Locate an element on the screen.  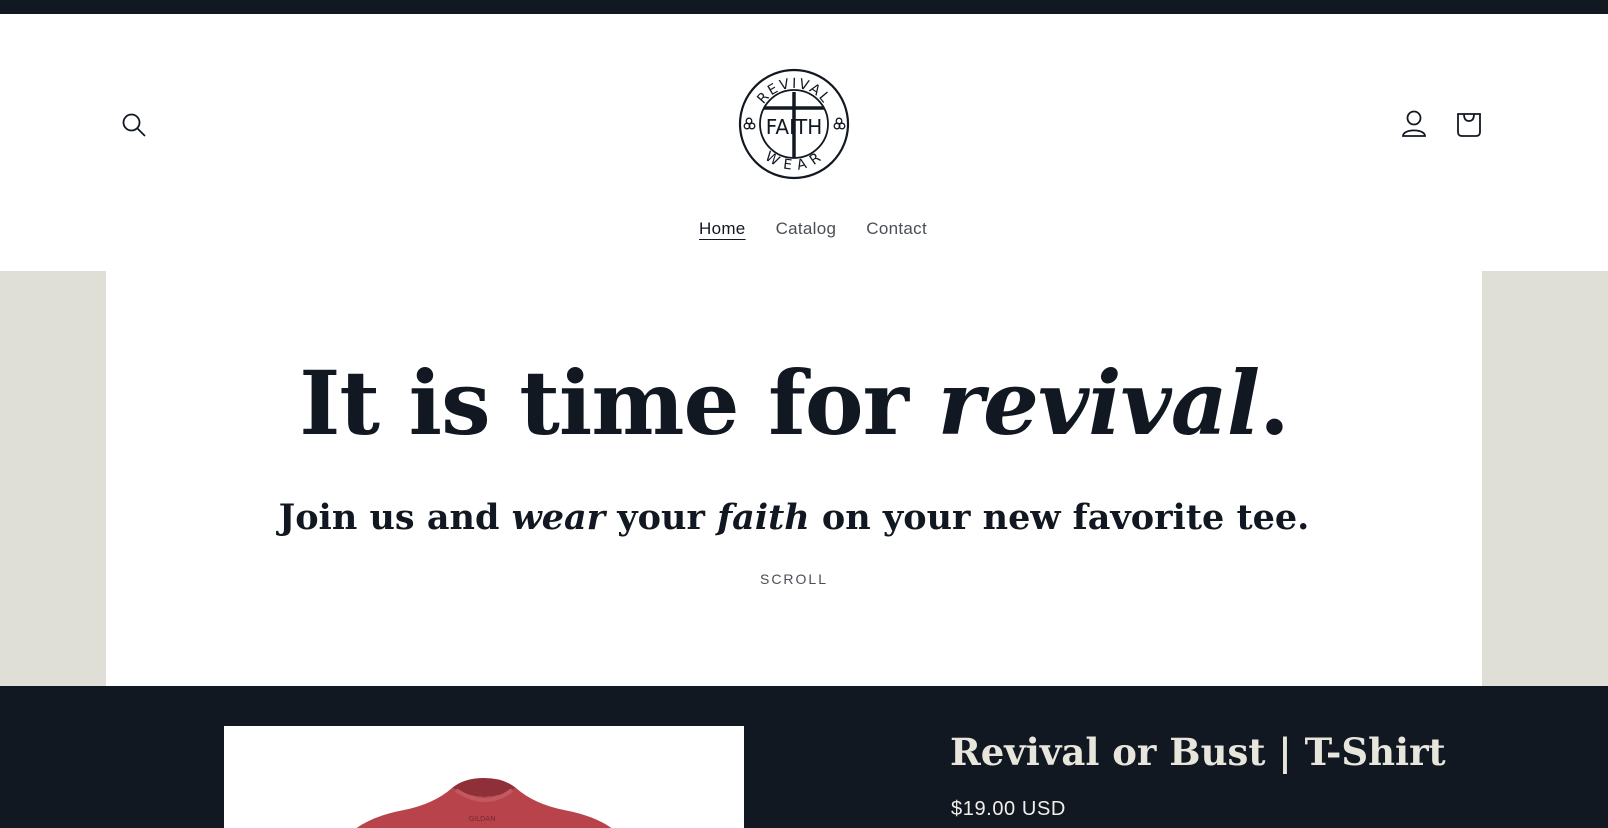
cart-icon is located at coordinates (1469, 125).